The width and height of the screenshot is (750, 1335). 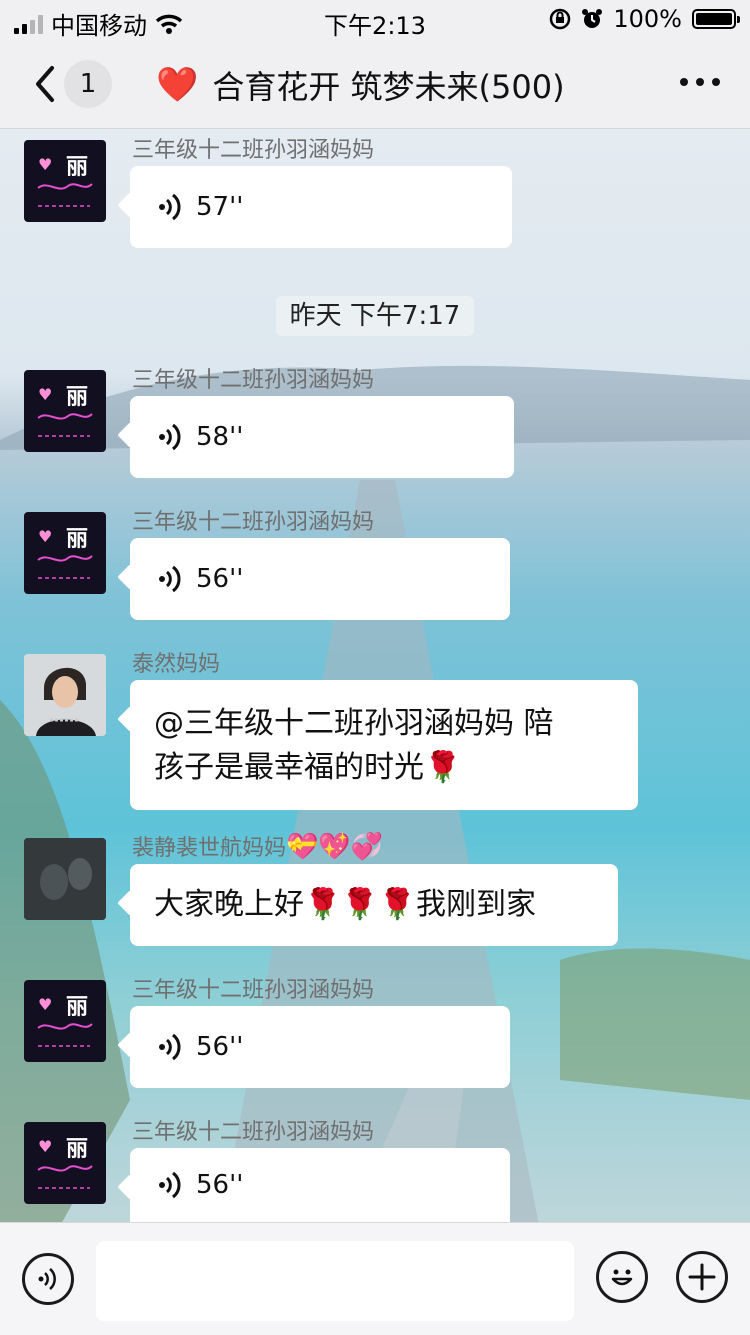 I want to click on plus-icon, so click(x=702, y=1277).